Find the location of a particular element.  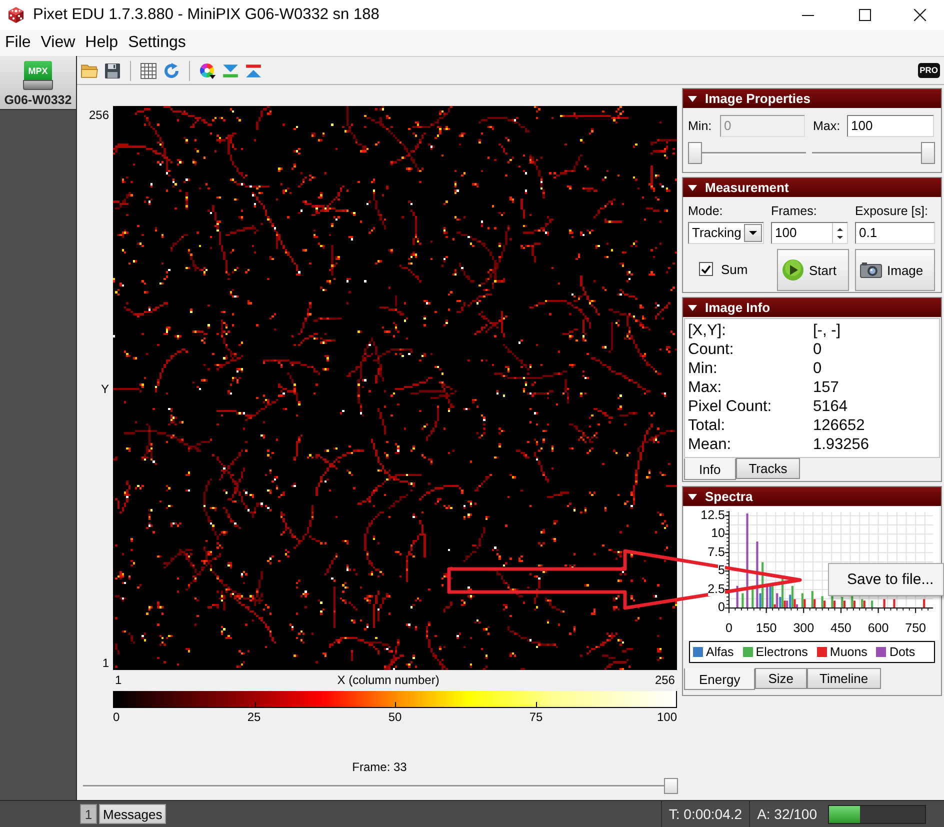

menu-item: View is located at coordinates (58, 43).